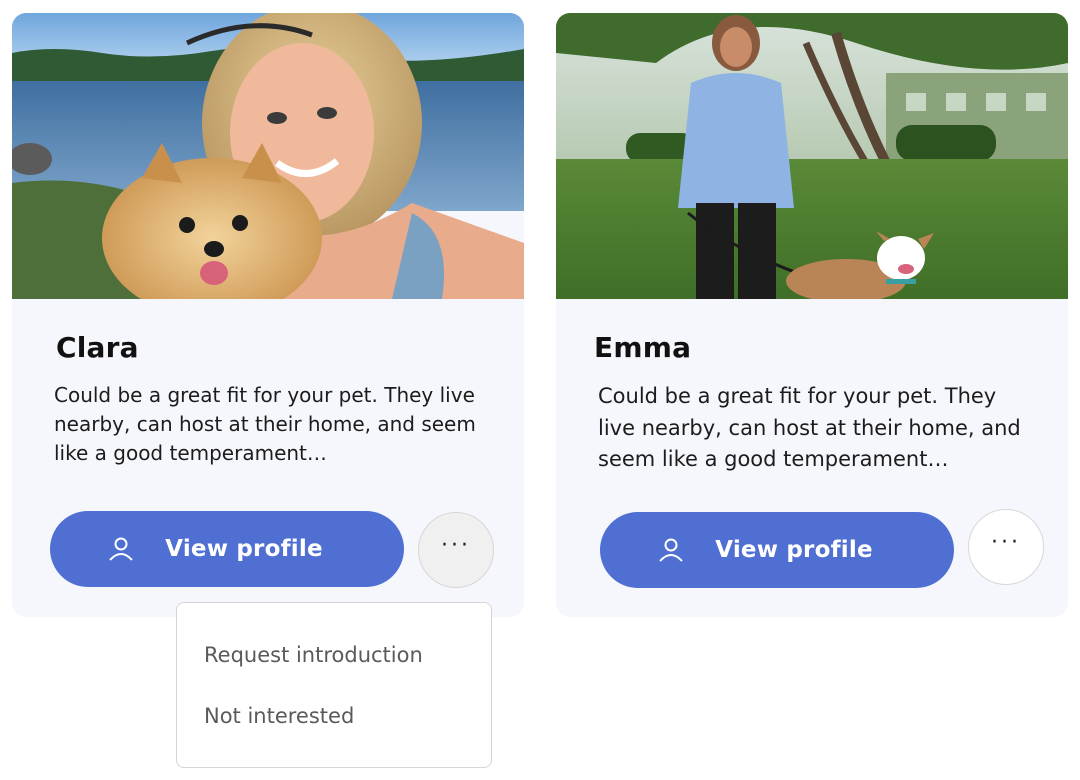  I want to click on profile-name: Emma, so click(643, 347).